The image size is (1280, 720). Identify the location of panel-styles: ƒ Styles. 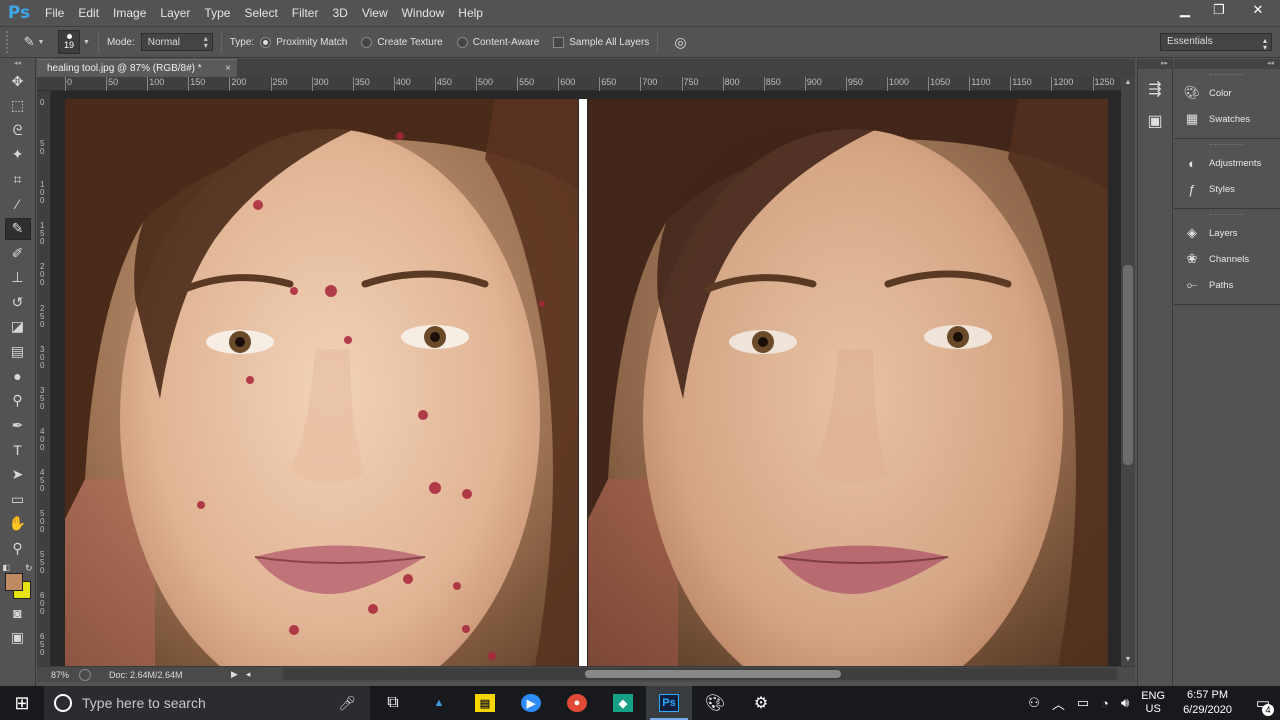
(1227, 189).